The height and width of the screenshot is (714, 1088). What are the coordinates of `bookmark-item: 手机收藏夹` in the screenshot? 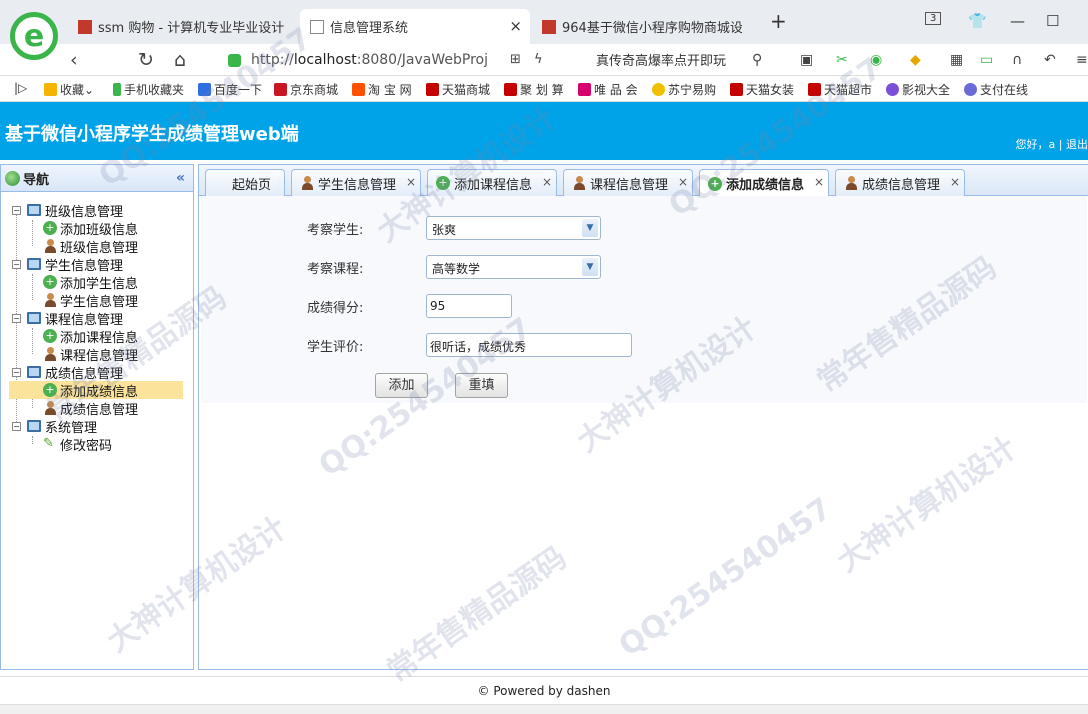 It's located at (148, 89).